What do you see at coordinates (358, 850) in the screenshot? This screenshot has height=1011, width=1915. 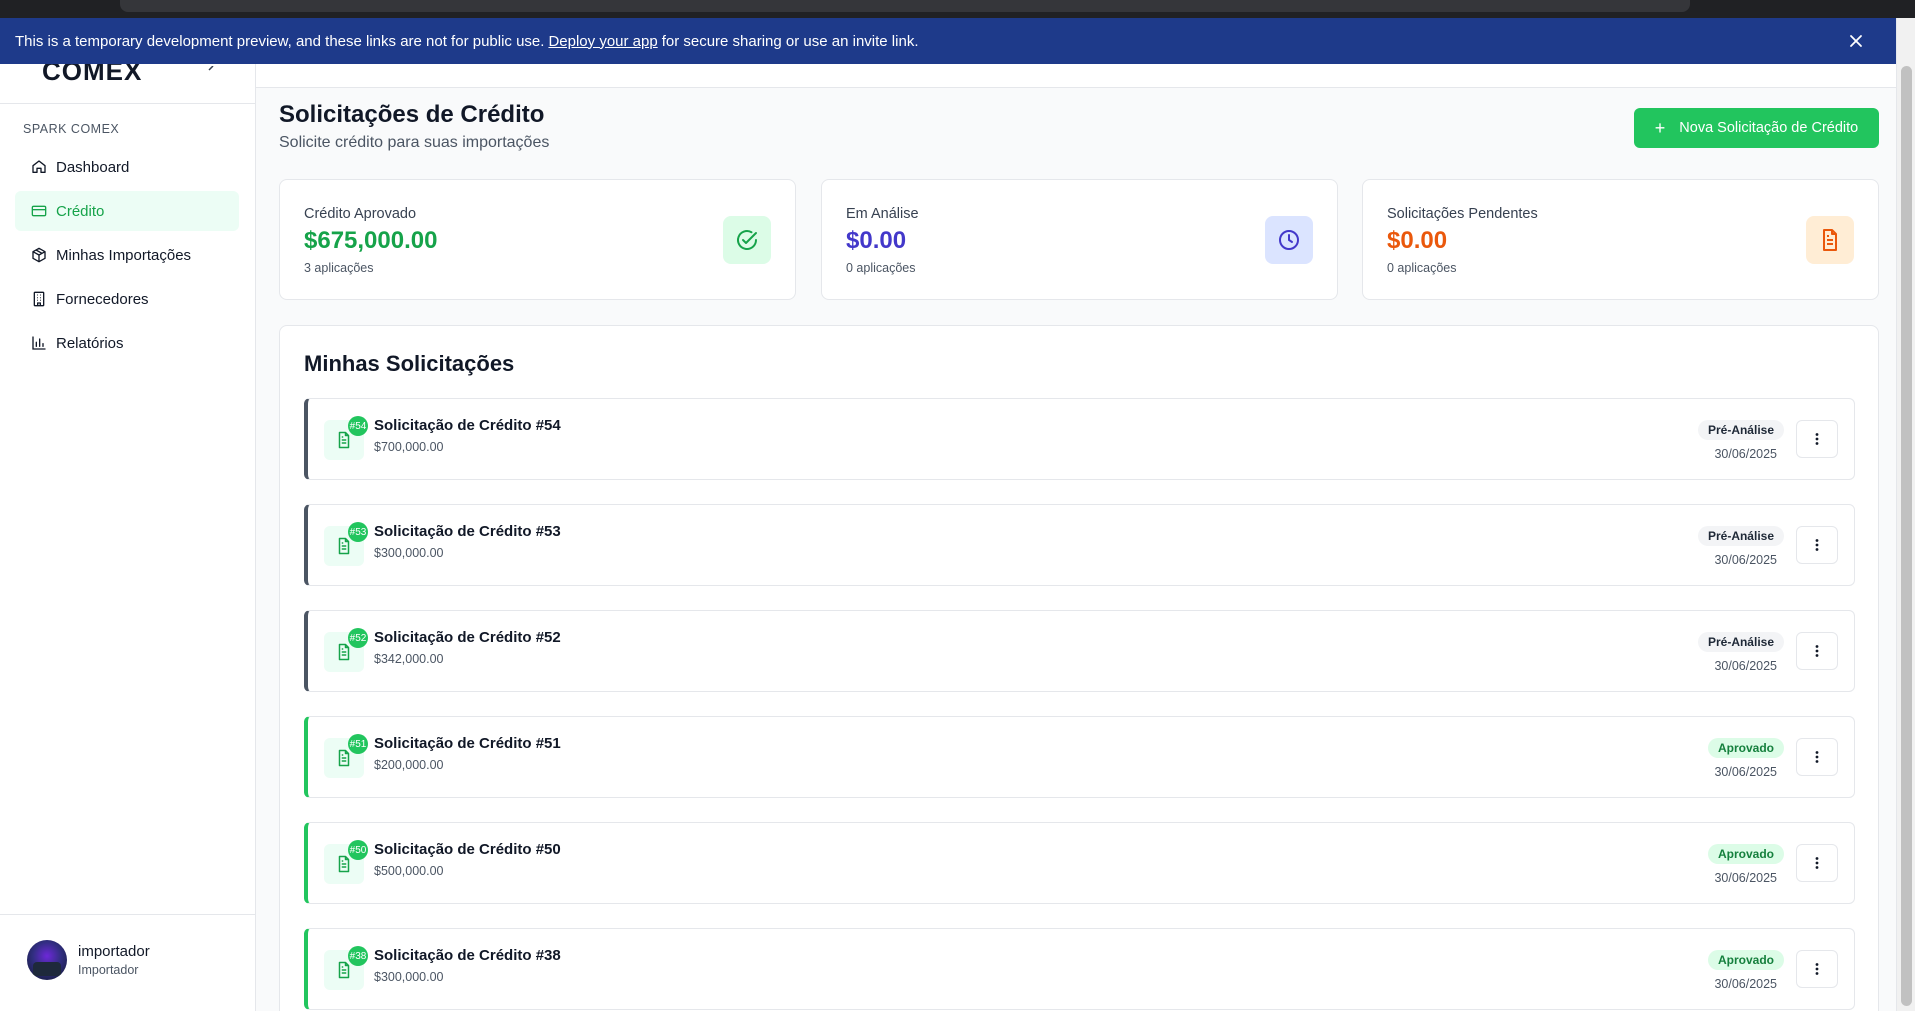 I see `request-number-badge: #50` at bounding box center [358, 850].